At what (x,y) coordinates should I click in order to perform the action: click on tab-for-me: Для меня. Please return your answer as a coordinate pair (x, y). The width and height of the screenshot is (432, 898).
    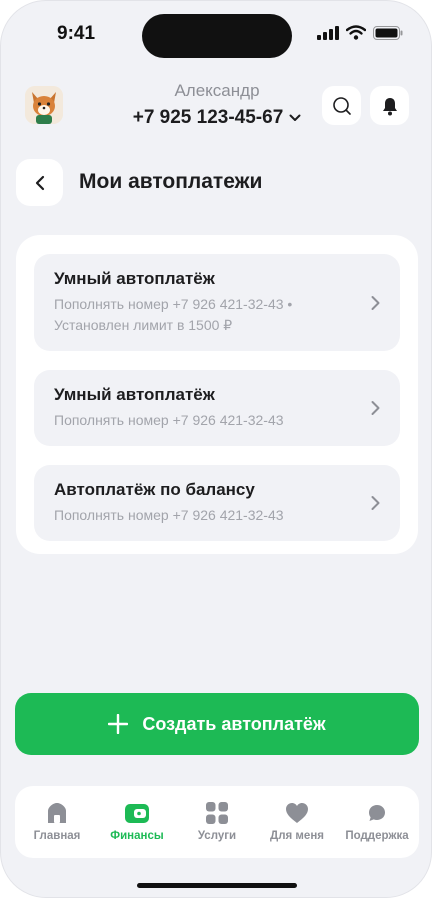
    Looking at the image, I should click on (297, 822).